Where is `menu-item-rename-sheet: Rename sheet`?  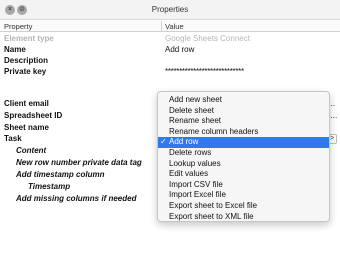 menu-item-rename-sheet: Rename sheet is located at coordinates (243, 121).